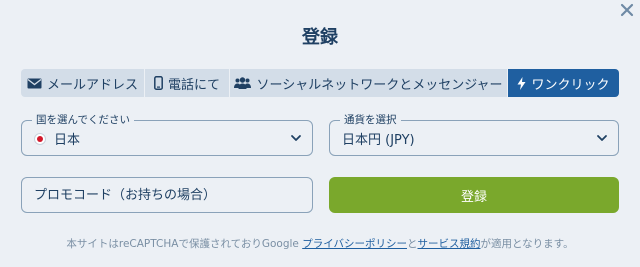 This screenshot has width=640, height=267. Describe the element at coordinates (320, 37) in the screenshot. I see `dialog-title: 登録` at that location.